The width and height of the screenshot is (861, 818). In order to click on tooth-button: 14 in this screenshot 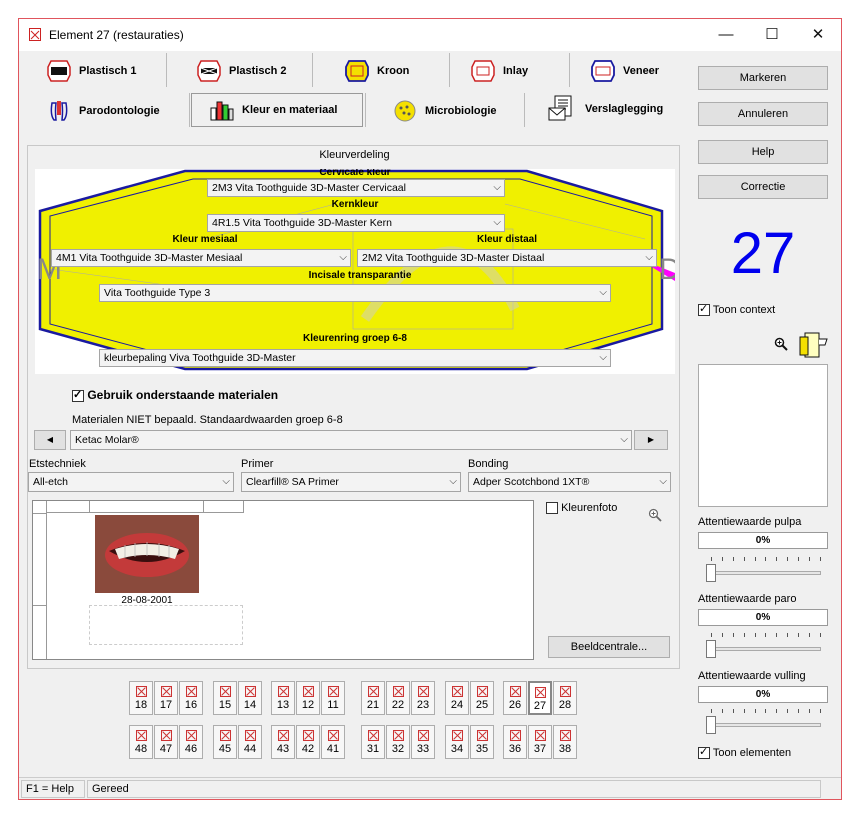, I will do `click(250, 698)`.